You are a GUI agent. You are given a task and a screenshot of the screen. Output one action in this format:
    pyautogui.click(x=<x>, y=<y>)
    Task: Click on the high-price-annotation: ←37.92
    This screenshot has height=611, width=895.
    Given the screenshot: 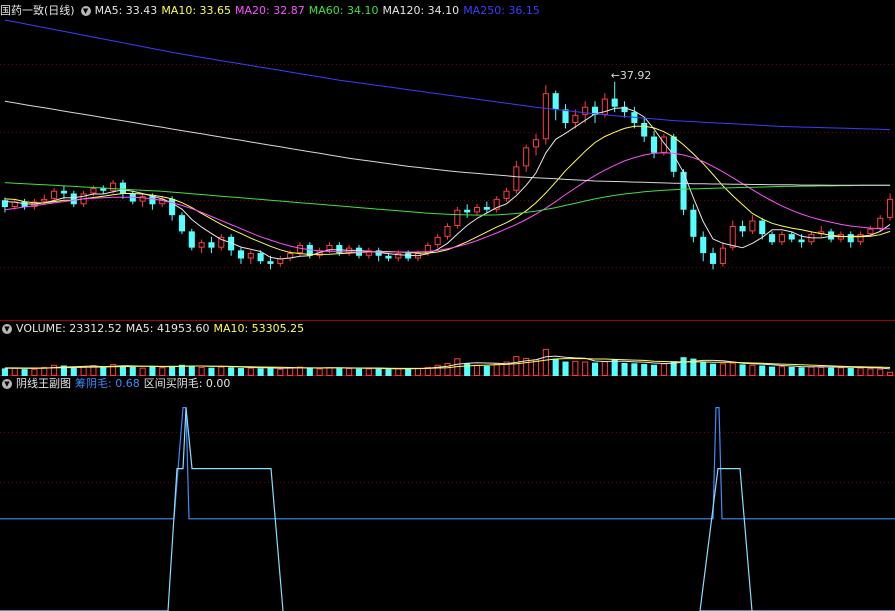 What is the action you would take?
    pyautogui.click(x=631, y=75)
    